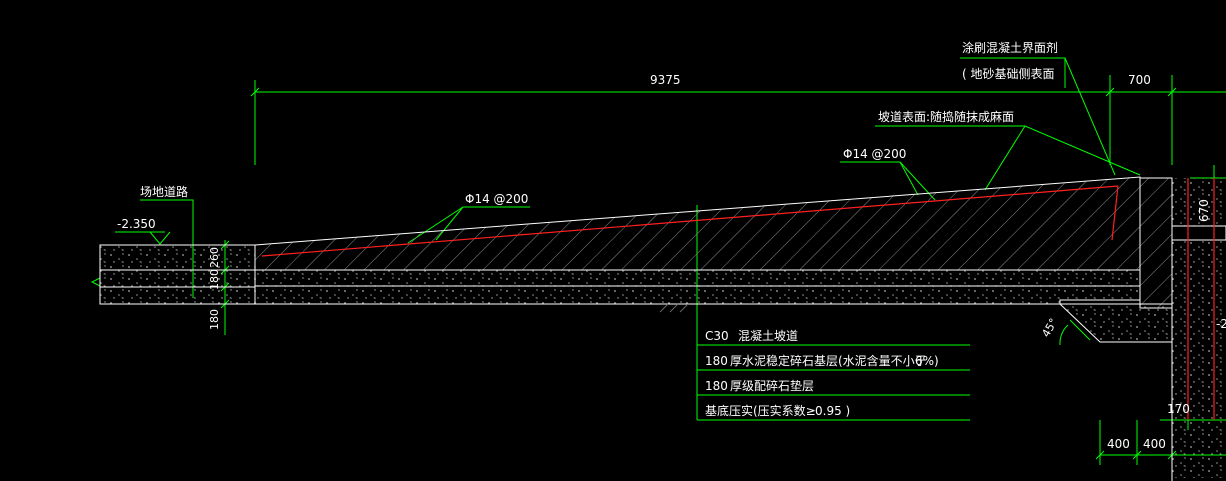 The width and height of the screenshot is (1226, 481). What do you see at coordinates (1118, 444) in the screenshot?
I see `dim-bottom-left: 400` at bounding box center [1118, 444].